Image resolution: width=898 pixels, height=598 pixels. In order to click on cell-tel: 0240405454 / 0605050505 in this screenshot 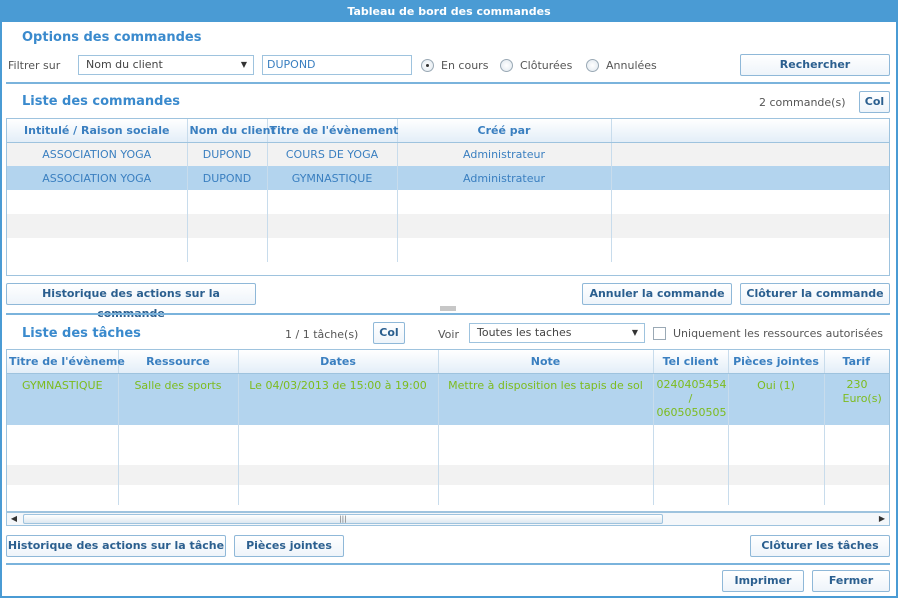, I will do `click(691, 399)`.